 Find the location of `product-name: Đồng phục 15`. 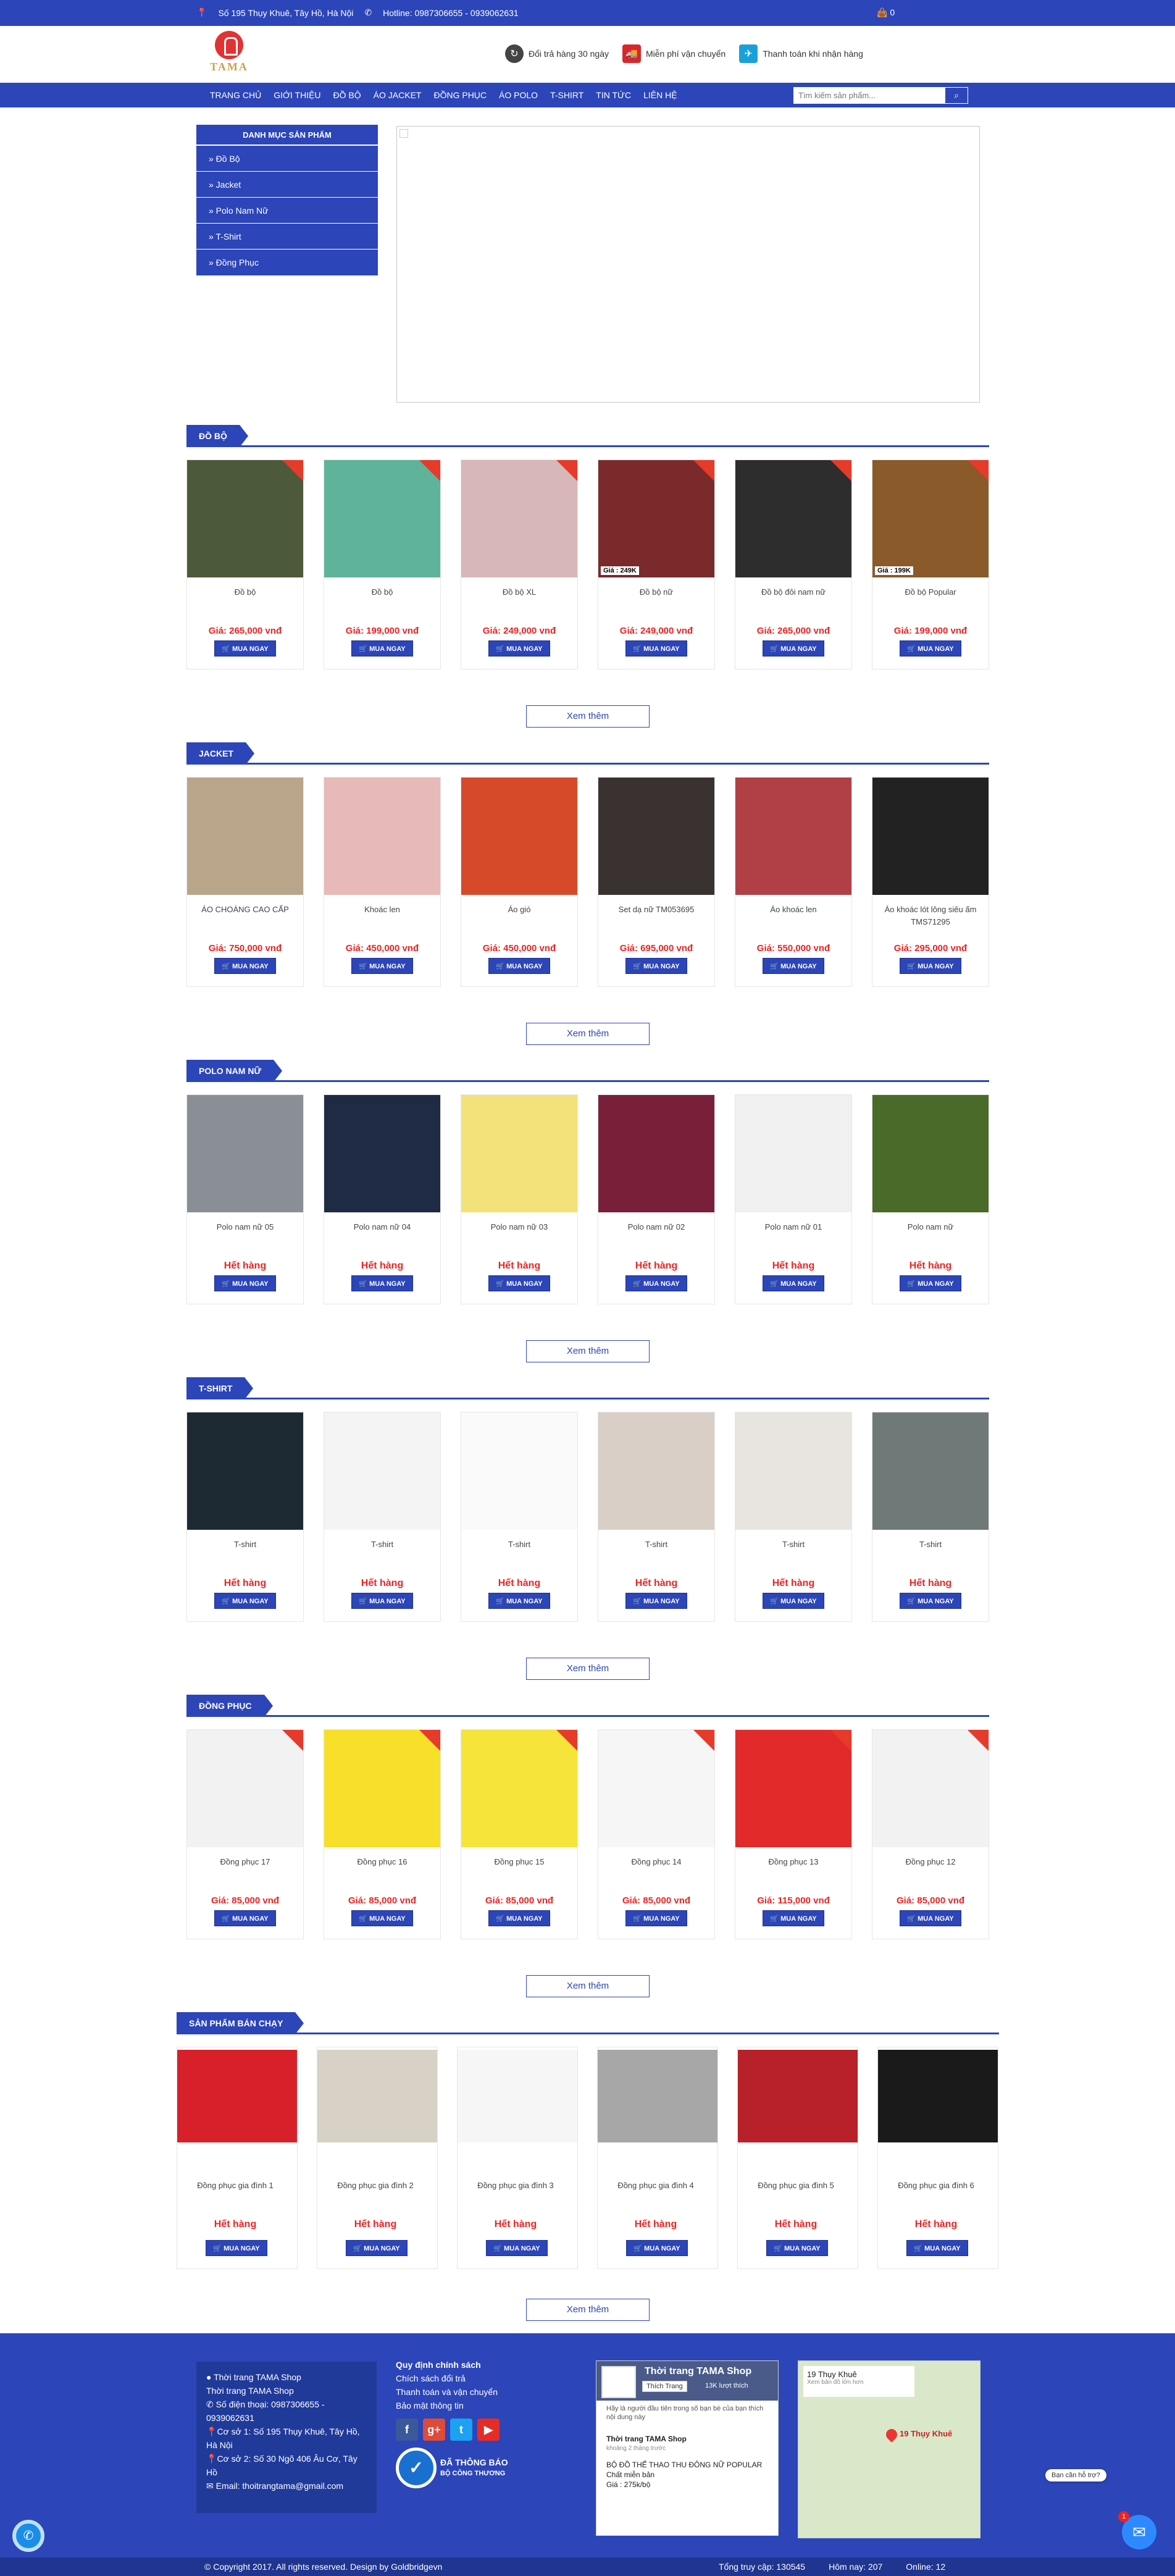

product-name: Đồng phục 15 is located at coordinates (519, 1862).